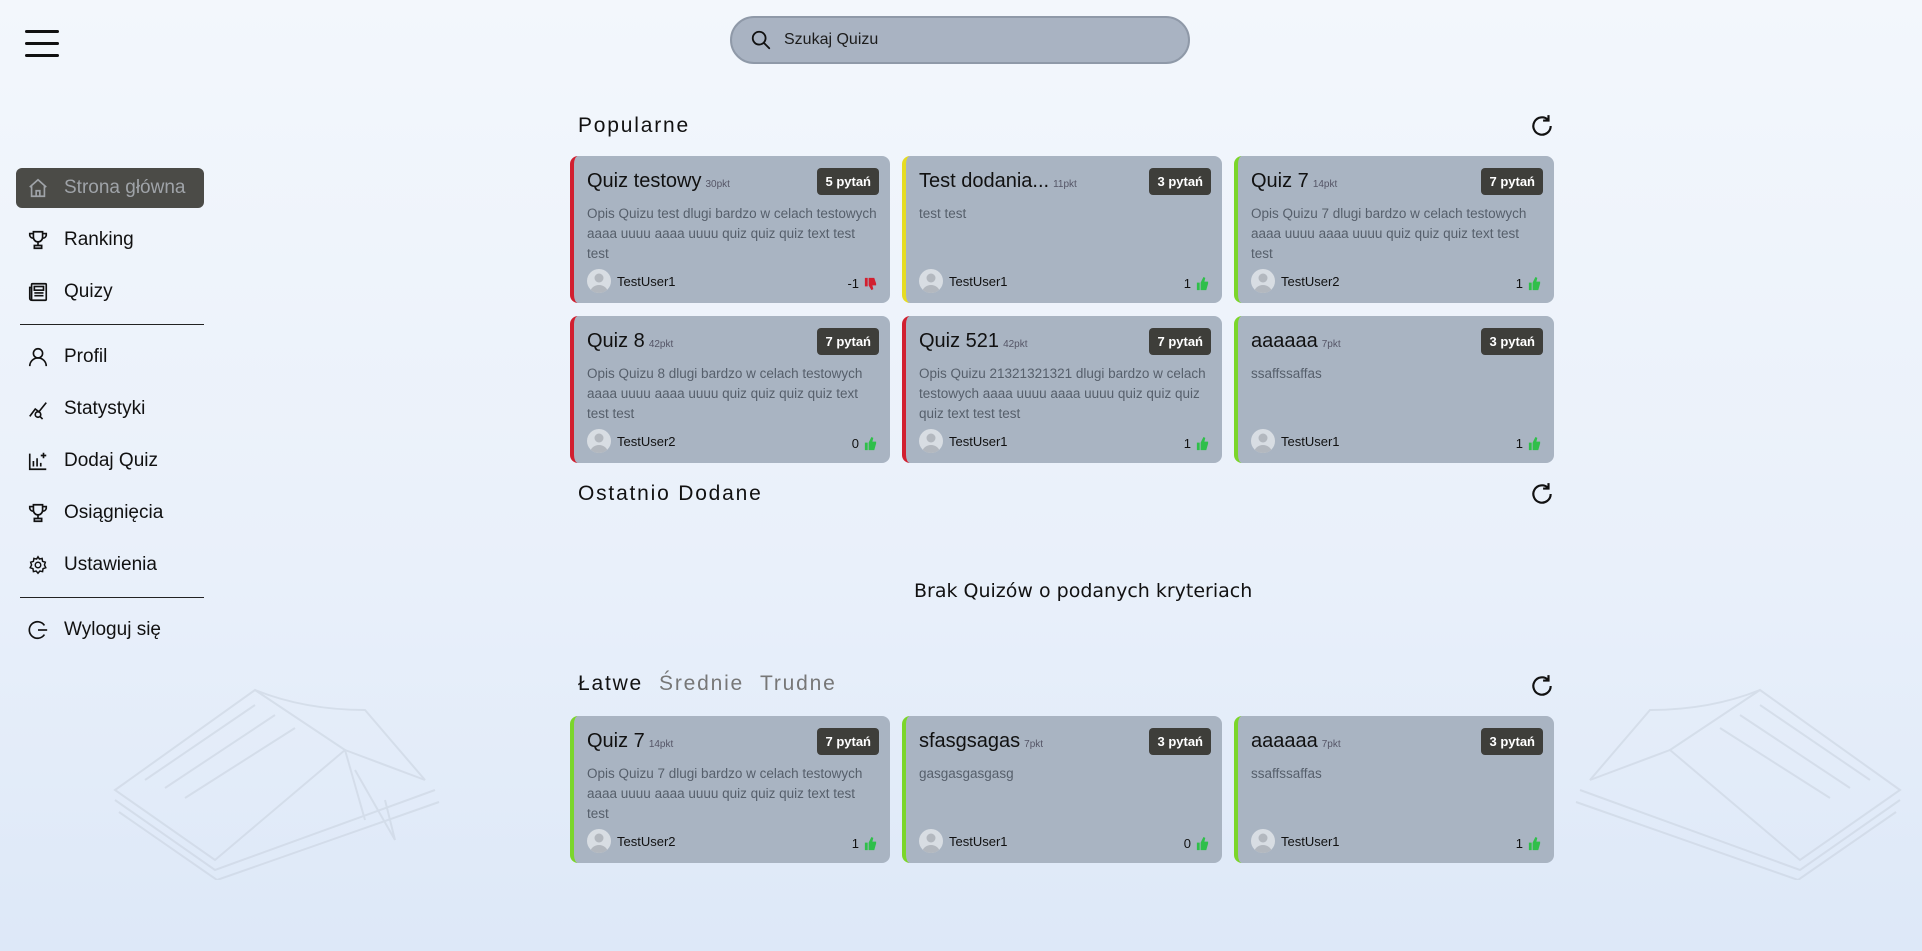  I want to click on quiz-title: Test dodania... 11pkt, so click(998, 181).